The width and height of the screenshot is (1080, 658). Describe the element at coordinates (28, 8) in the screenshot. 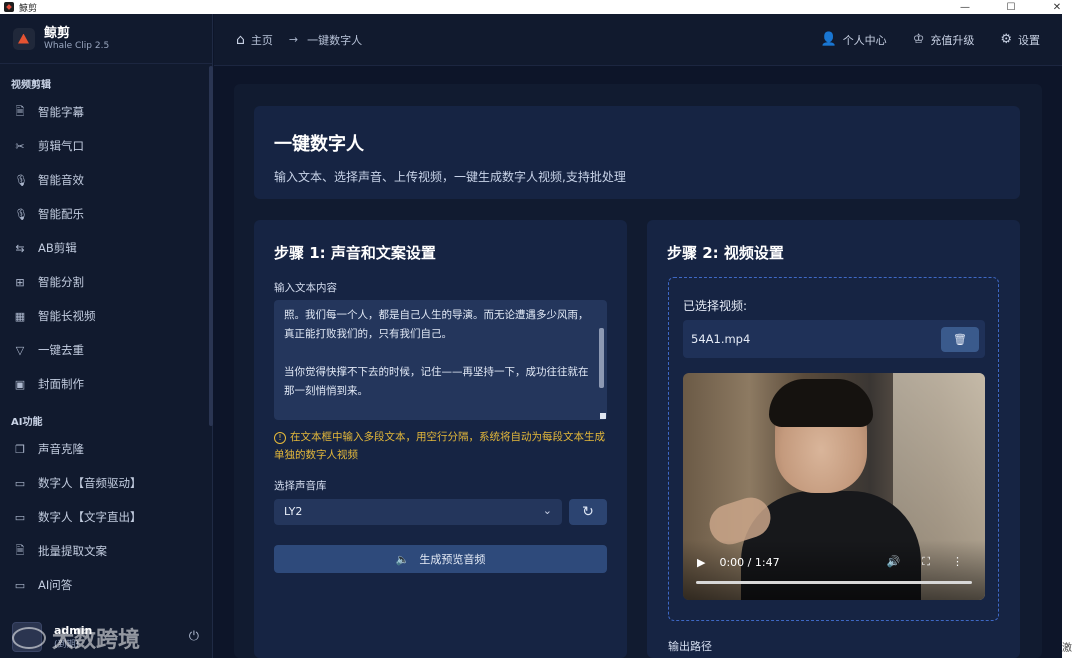

I see `window-title: 鲸剪` at that location.